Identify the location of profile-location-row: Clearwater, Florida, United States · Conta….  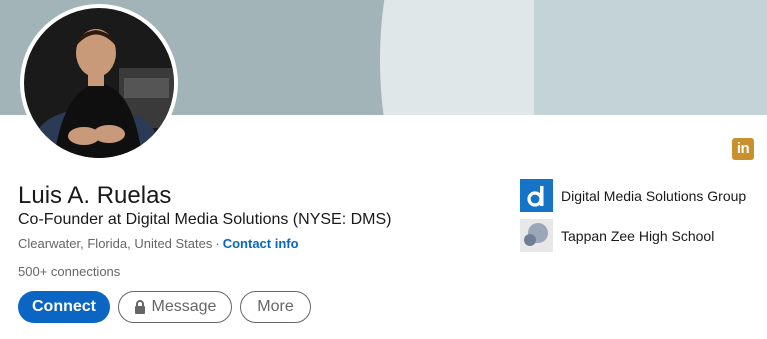
(158, 243).